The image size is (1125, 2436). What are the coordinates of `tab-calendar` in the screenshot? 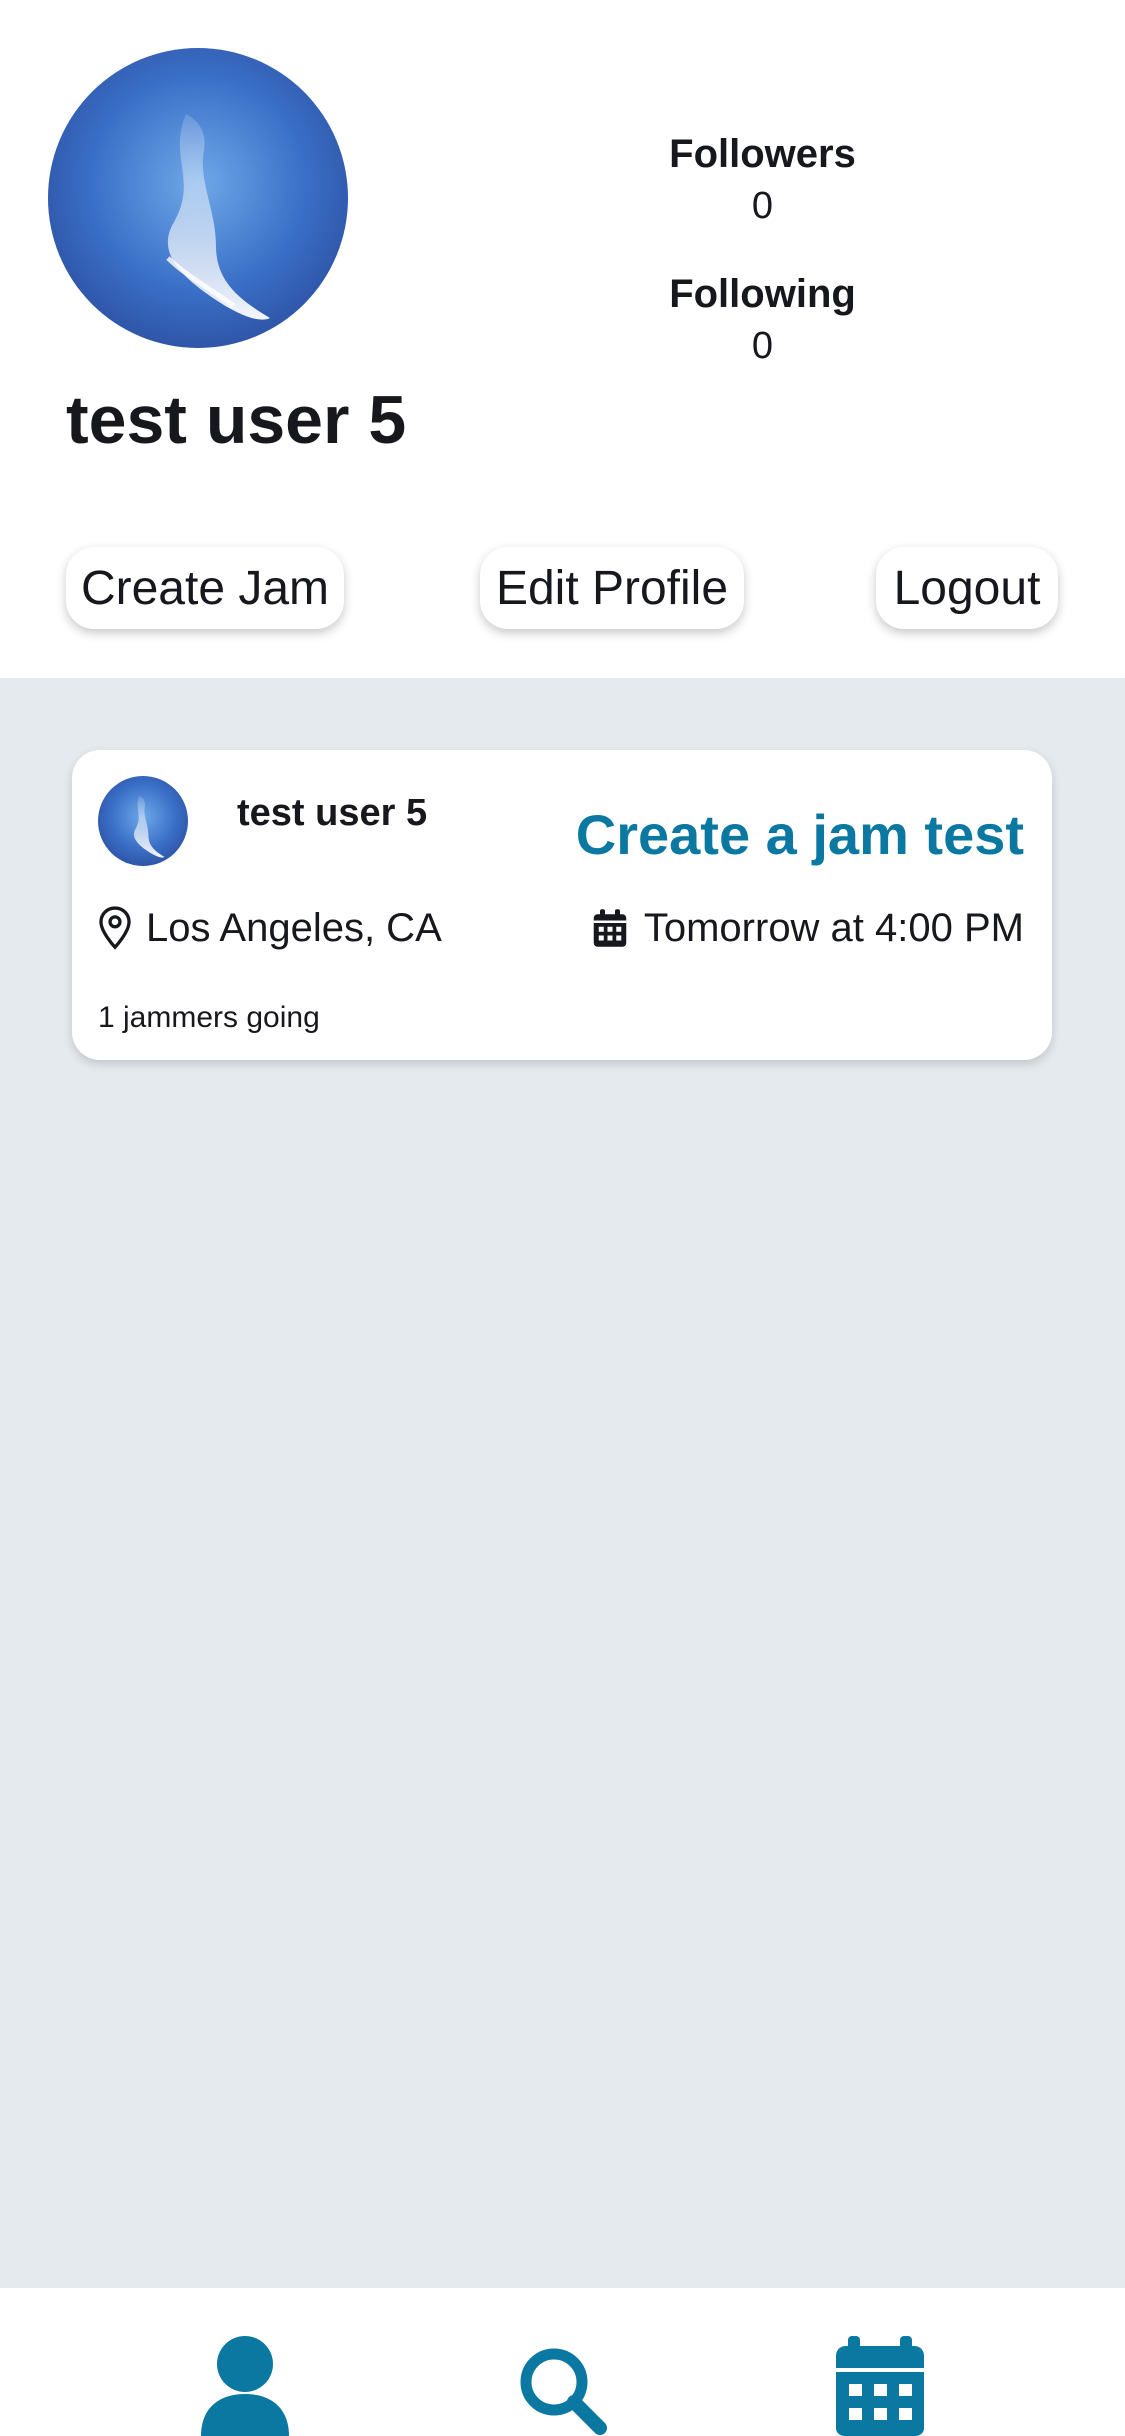 It's located at (880, 2362).